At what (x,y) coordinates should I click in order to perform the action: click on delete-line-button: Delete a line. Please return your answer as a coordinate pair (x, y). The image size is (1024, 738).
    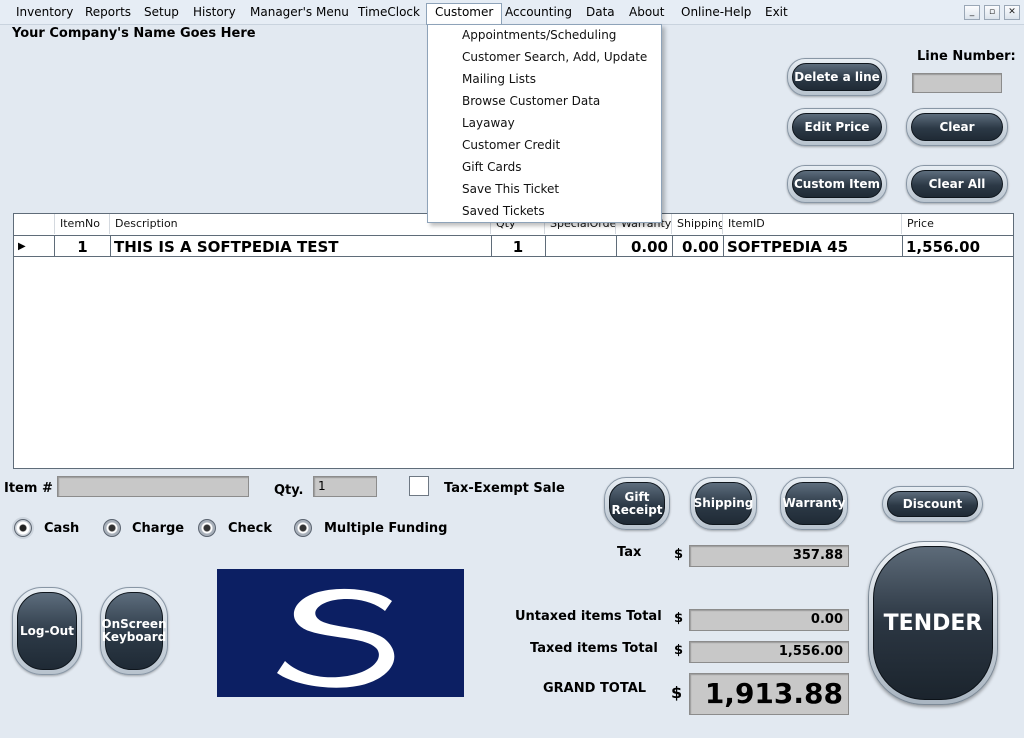
    Looking at the image, I should click on (837, 77).